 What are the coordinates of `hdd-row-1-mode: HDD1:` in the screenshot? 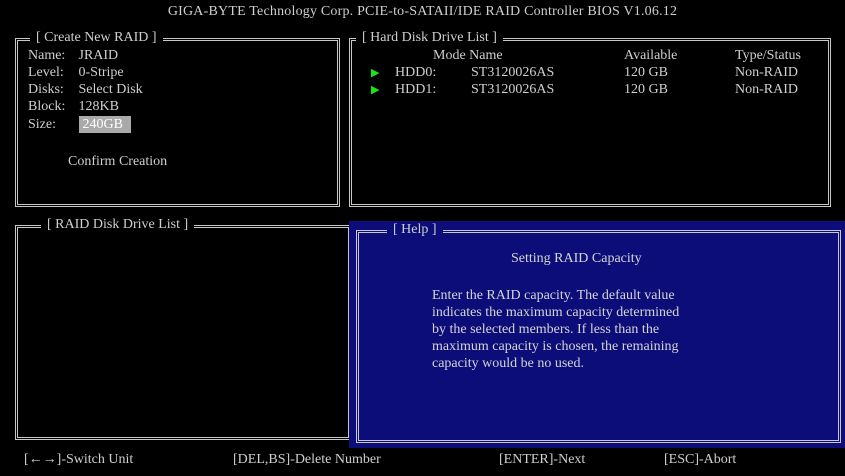 It's located at (416, 89).